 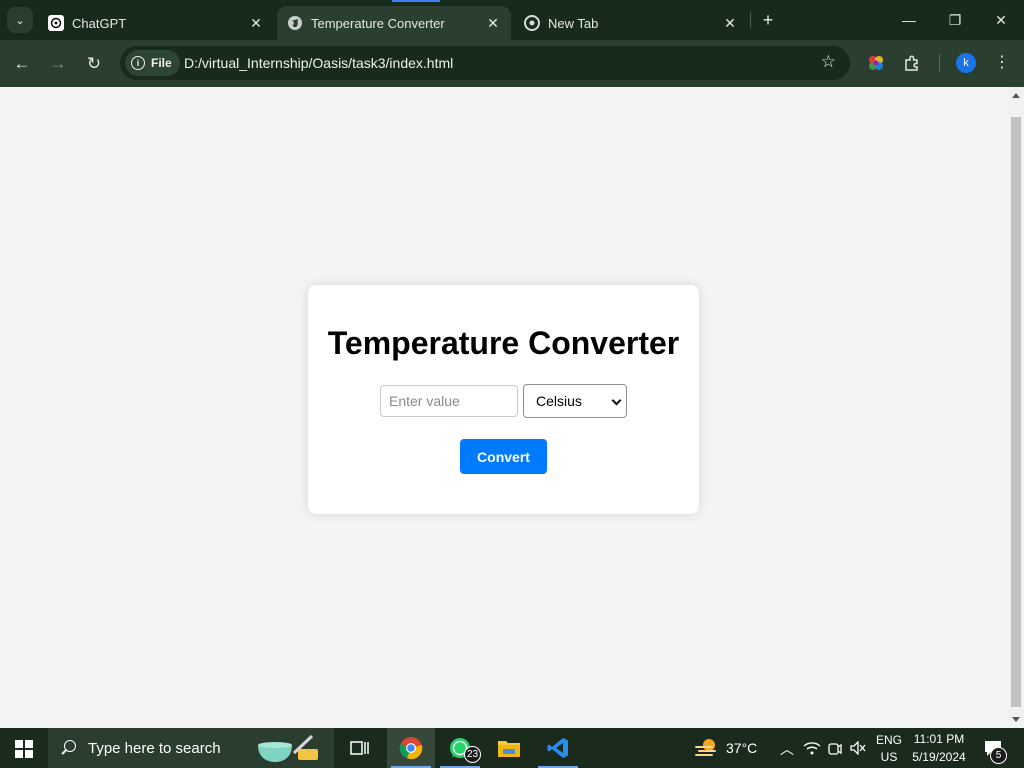 What do you see at coordinates (912, 63) in the screenshot?
I see `extensions-puzzle-icon` at bounding box center [912, 63].